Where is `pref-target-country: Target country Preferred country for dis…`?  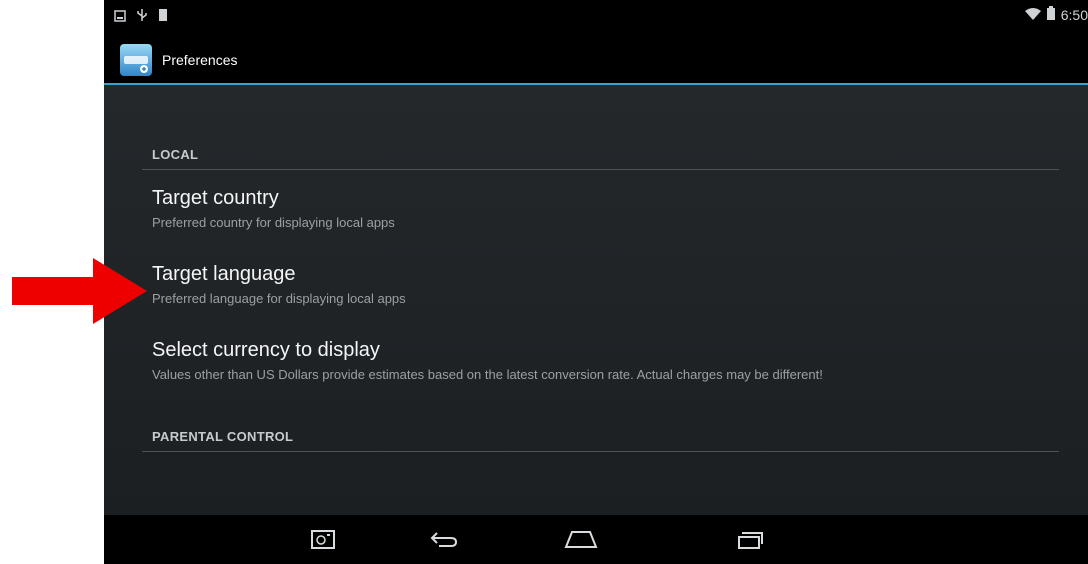 pref-target-country: Target country Preferred country for dis… is located at coordinates (592, 208).